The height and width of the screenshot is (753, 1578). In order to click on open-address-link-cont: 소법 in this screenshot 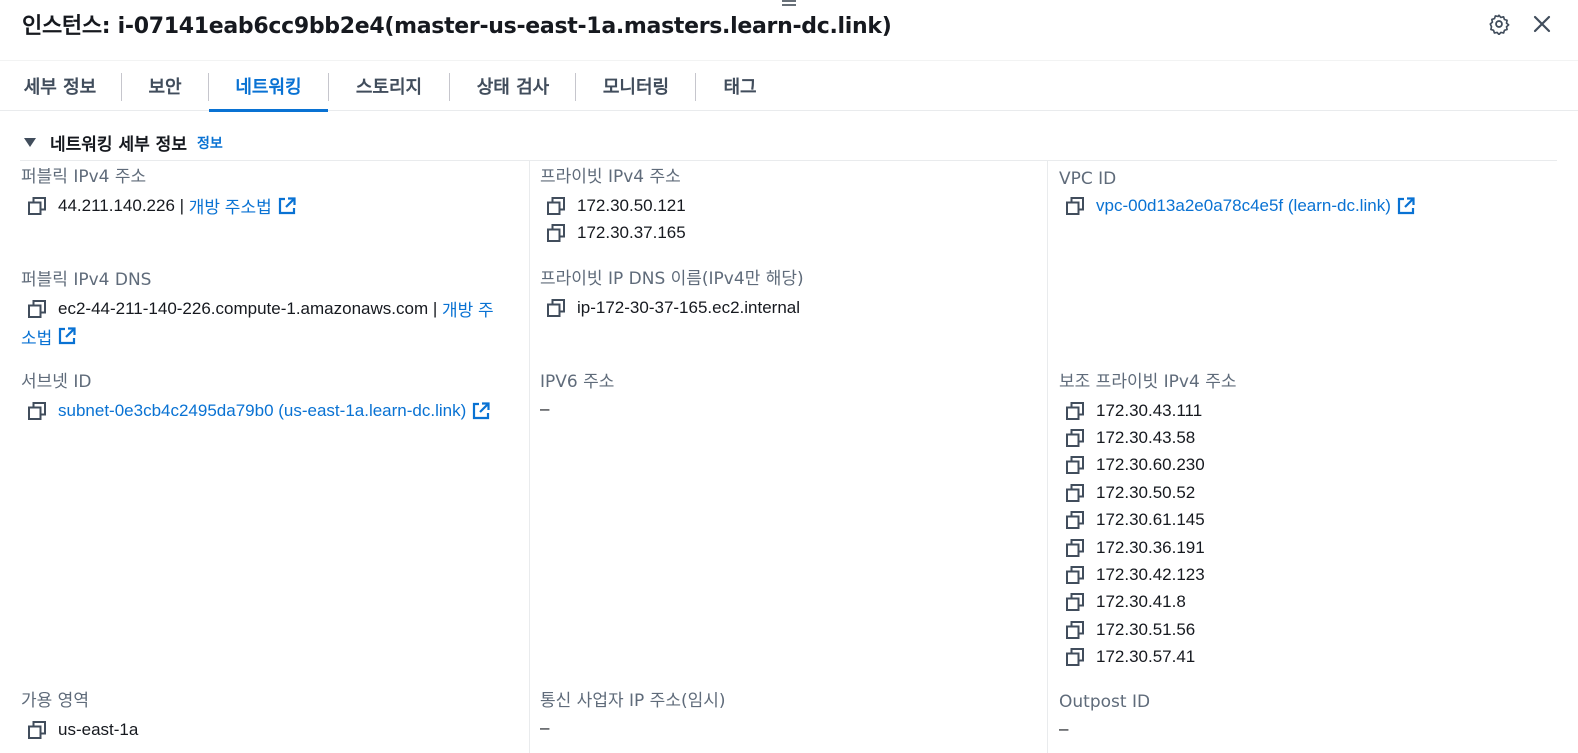, I will do `click(36, 336)`.